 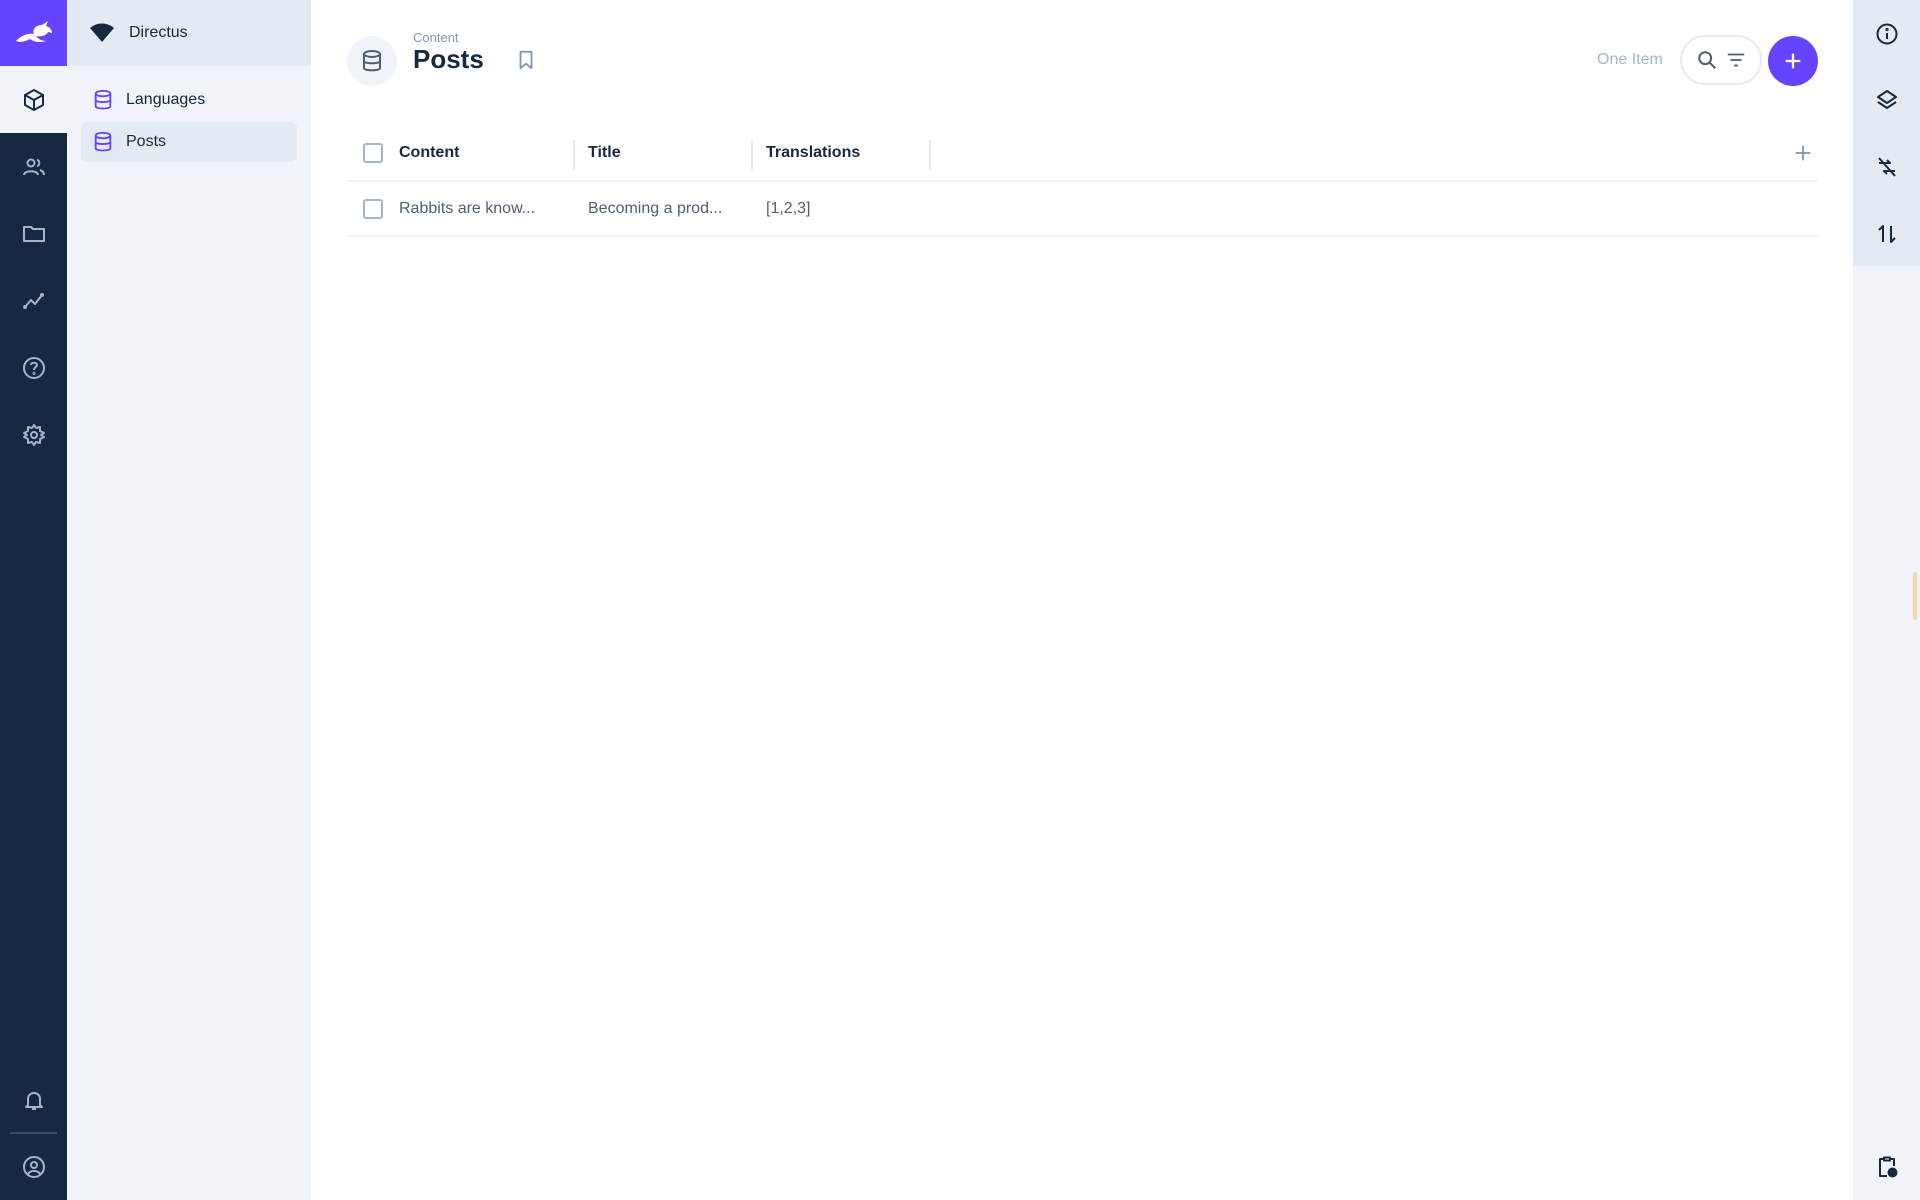 What do you see at coordinates (788, 208) in the screenshot?
I see `cell-translations: [1,2,3]` at bounding box center [788, 208].